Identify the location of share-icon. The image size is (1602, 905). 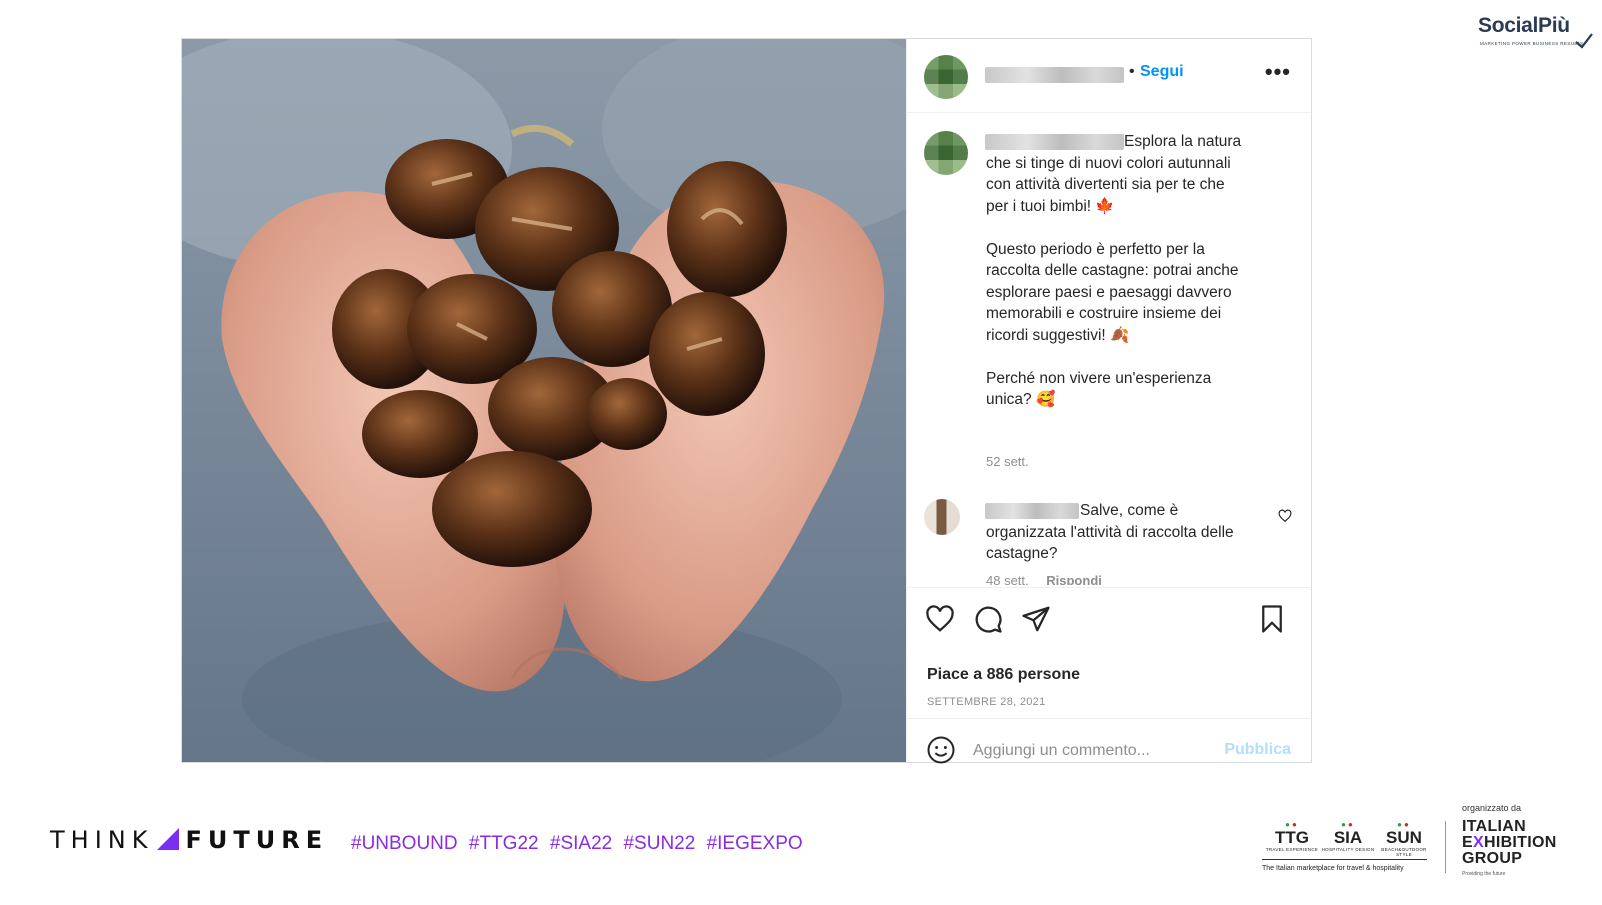
(1036, 619).